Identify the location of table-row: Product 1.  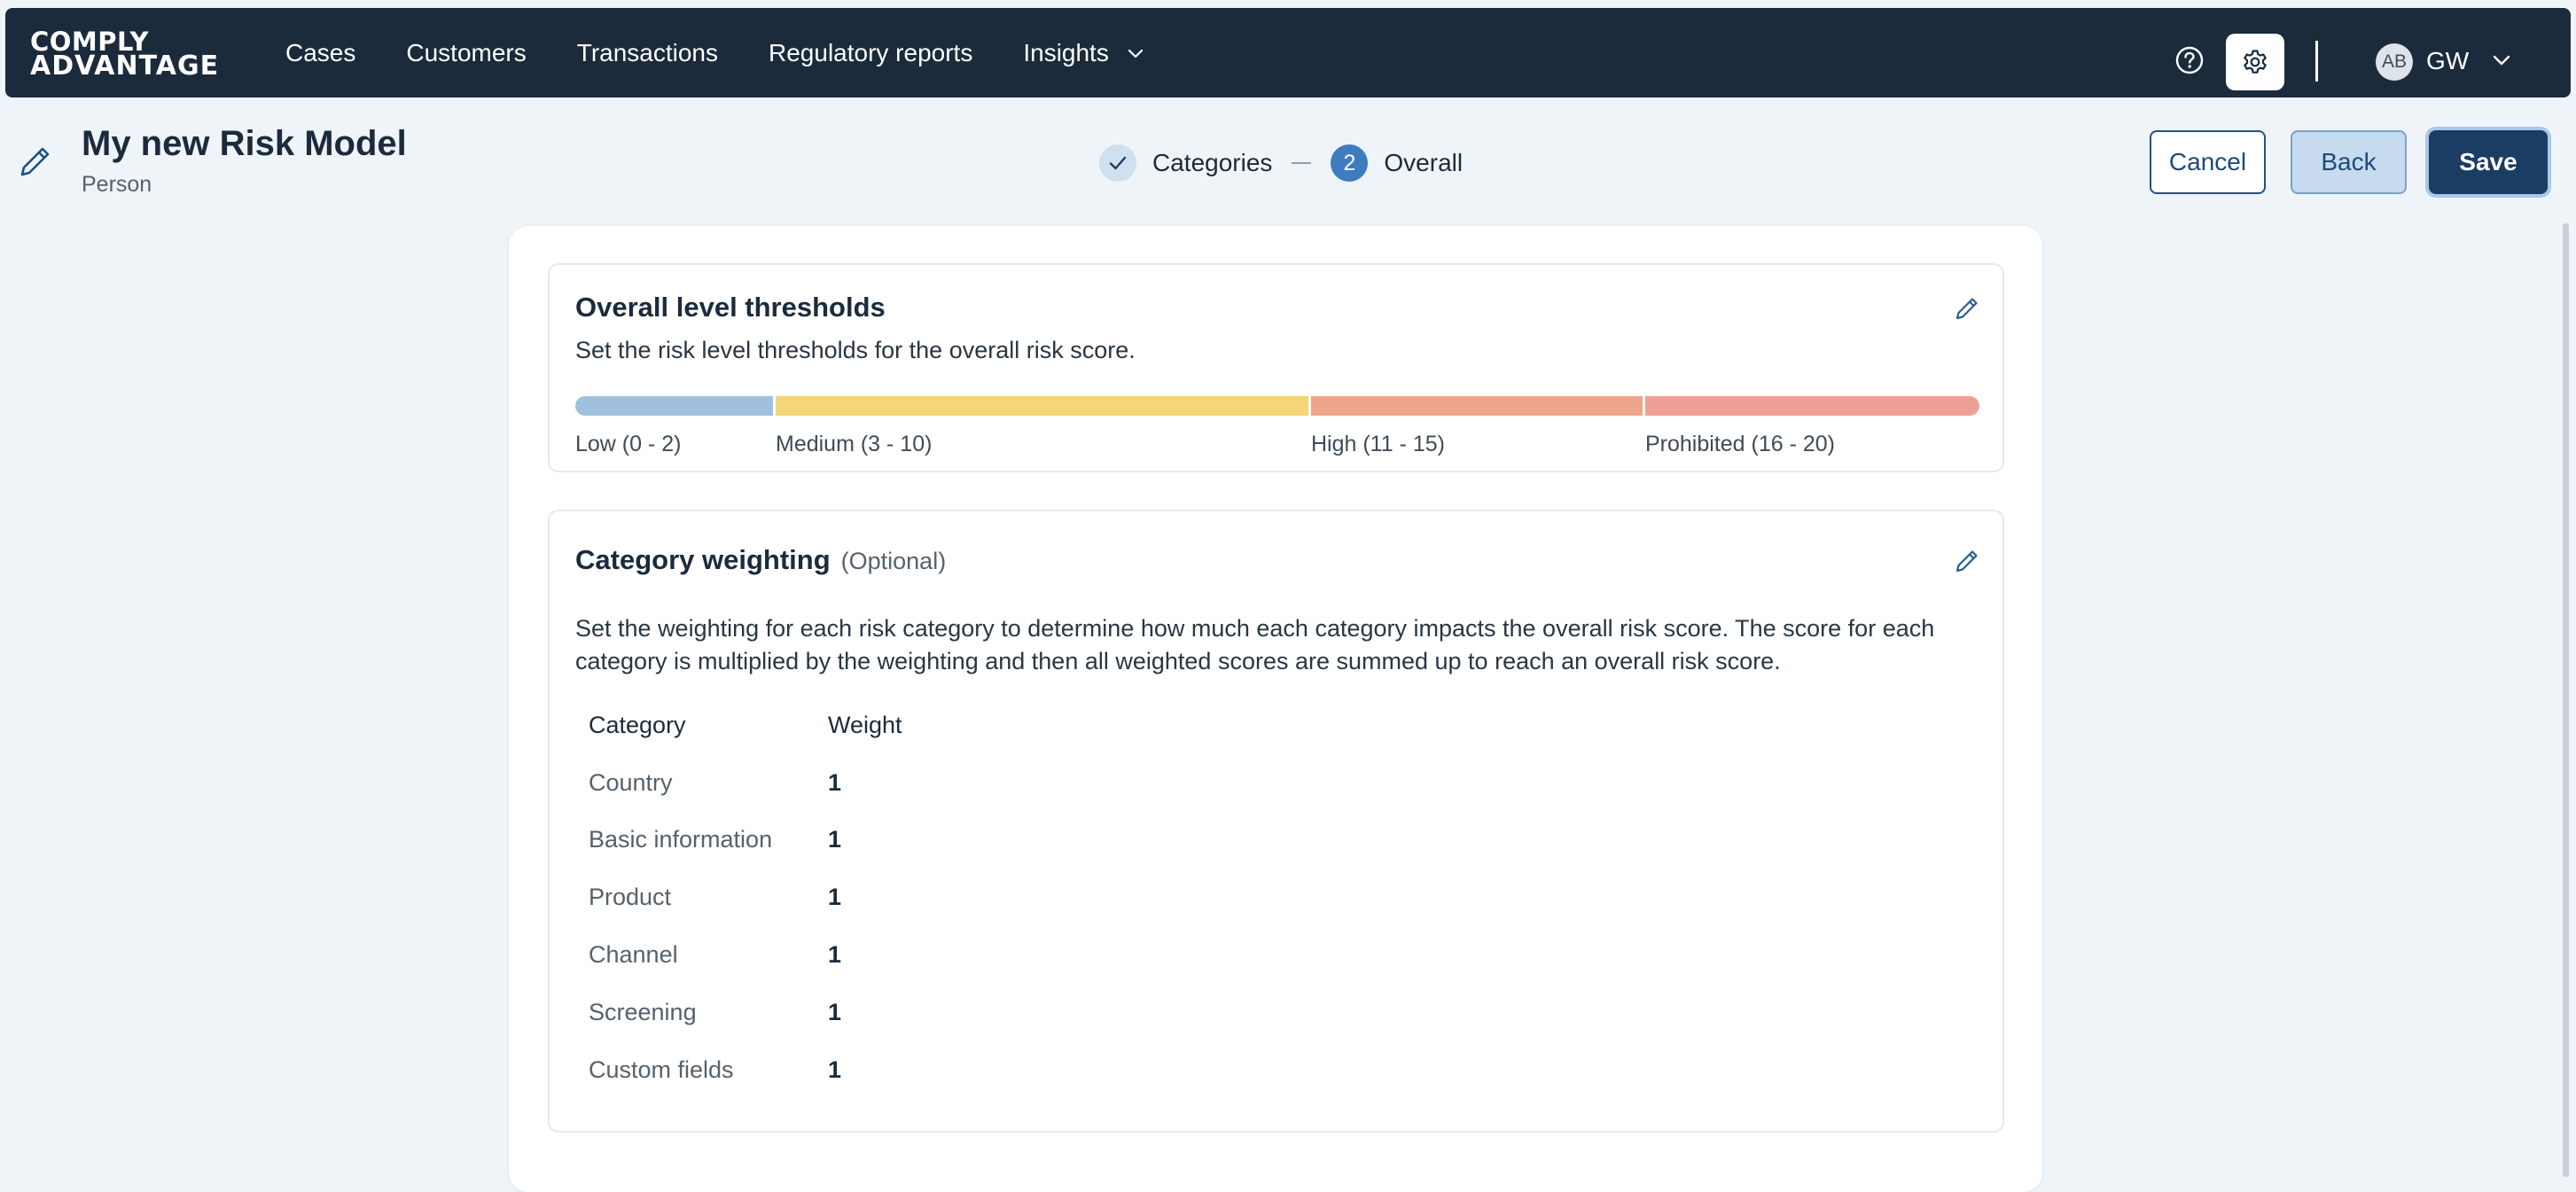
(810, 902).